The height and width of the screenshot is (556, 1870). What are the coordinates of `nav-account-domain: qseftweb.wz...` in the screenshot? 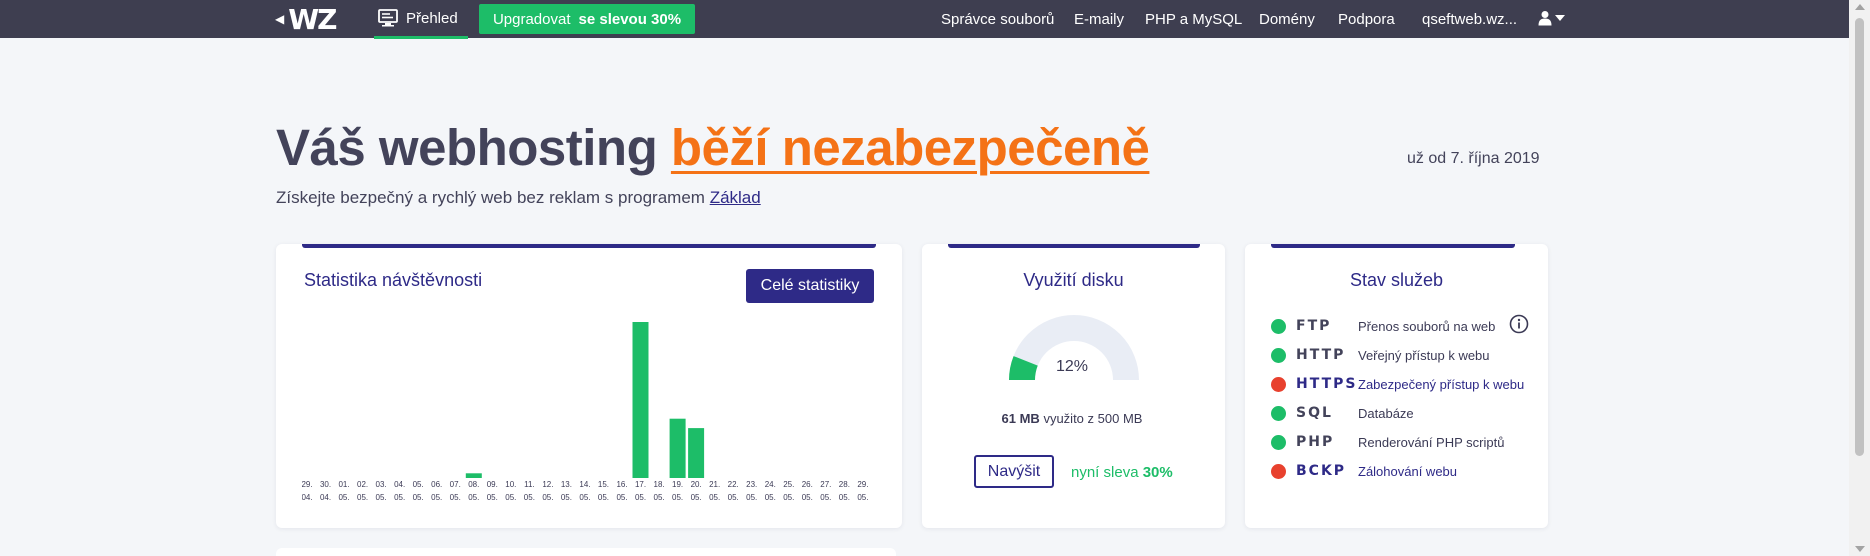 It's located at (1469, 19).